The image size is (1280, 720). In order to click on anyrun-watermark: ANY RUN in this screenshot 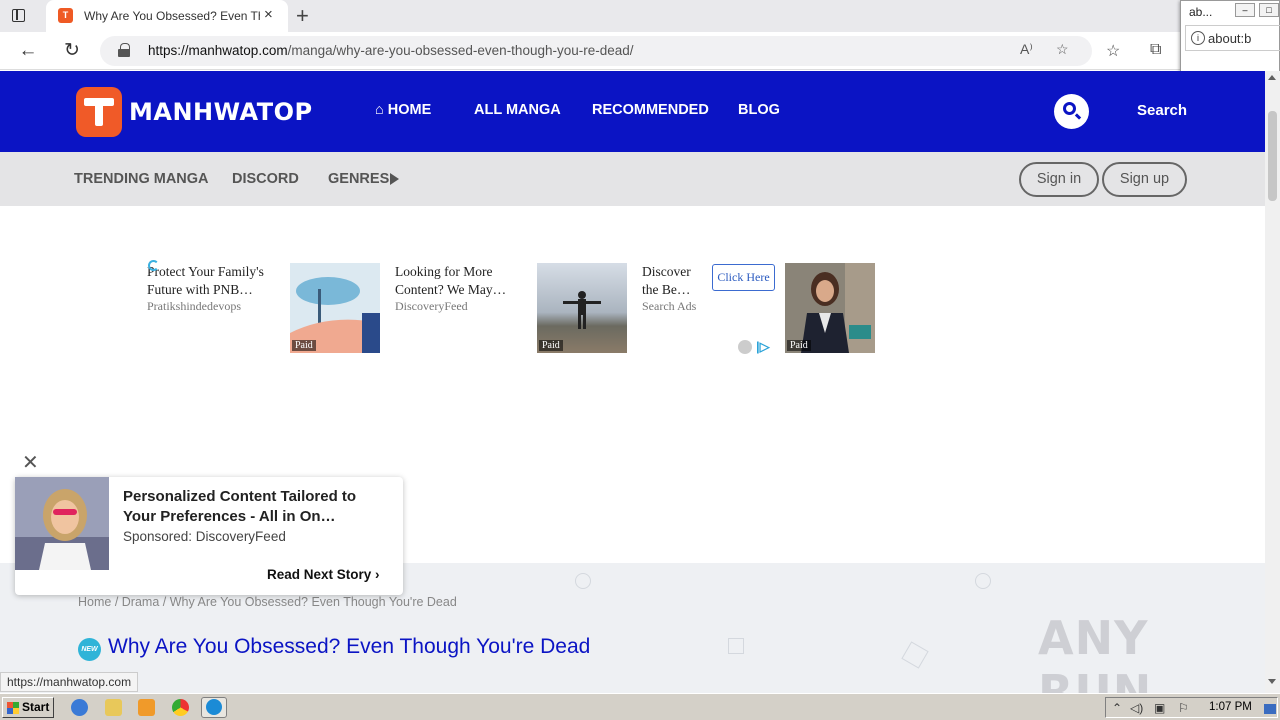, I will do `click(1095, 652)`.